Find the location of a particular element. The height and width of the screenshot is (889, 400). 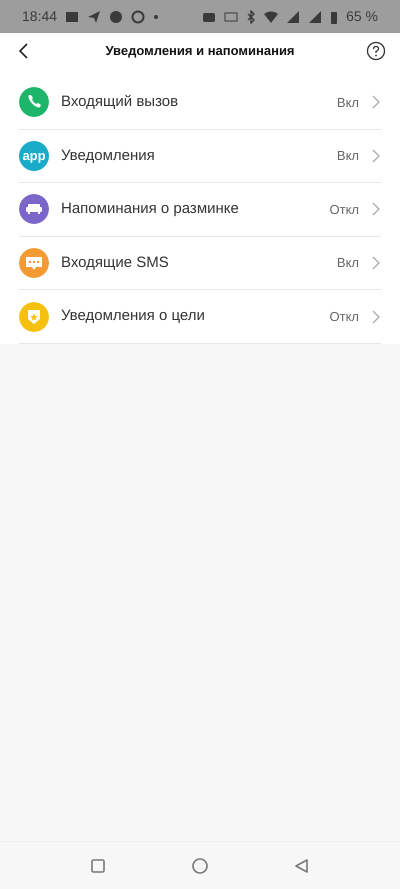

app-icon: app is located at coordinates (34, 155).